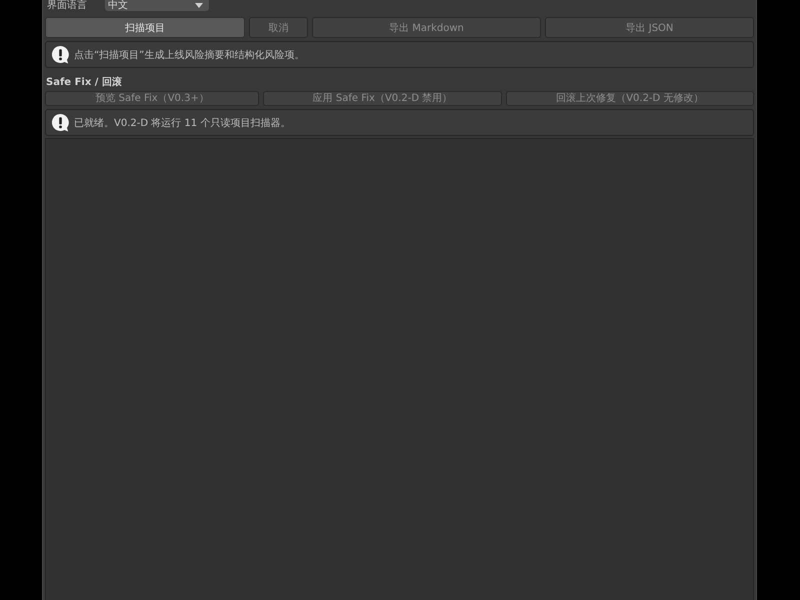 This screenshot has height=600, width=800. What do you see at coordinates (189, 55) in the screenshot?
I see `help-text: 点击“扫描项目”生成上线风险摘要和结构化风险项。` at bounding box center [189, 55].